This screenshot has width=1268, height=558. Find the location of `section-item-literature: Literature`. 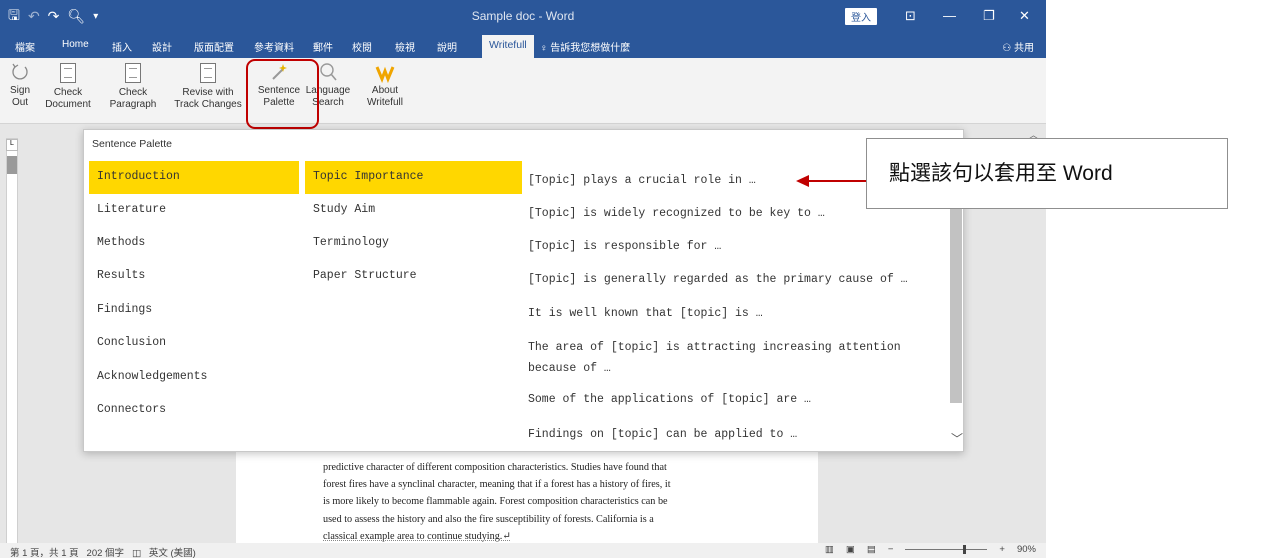

section-item-literature: Literature is located at coordinates (194, 210).